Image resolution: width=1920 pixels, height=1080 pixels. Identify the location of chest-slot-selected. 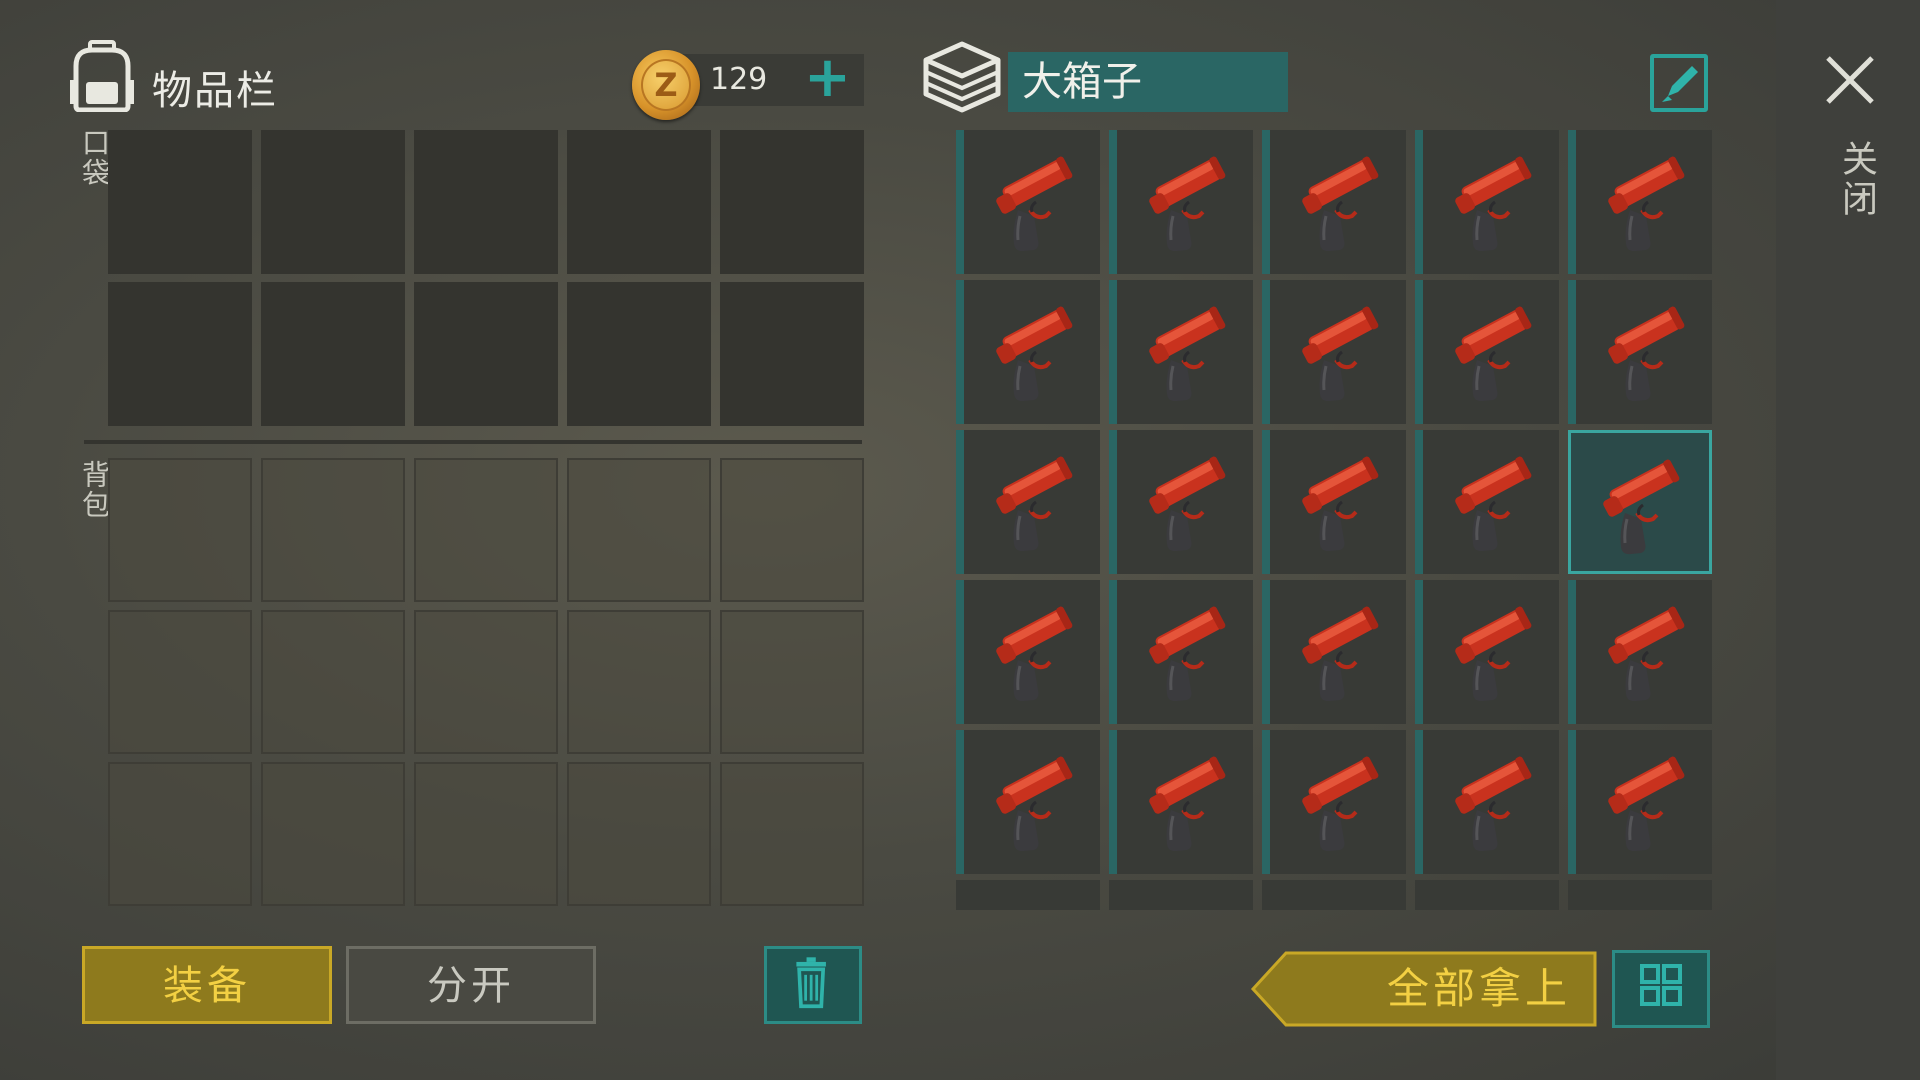
(1640, 502).